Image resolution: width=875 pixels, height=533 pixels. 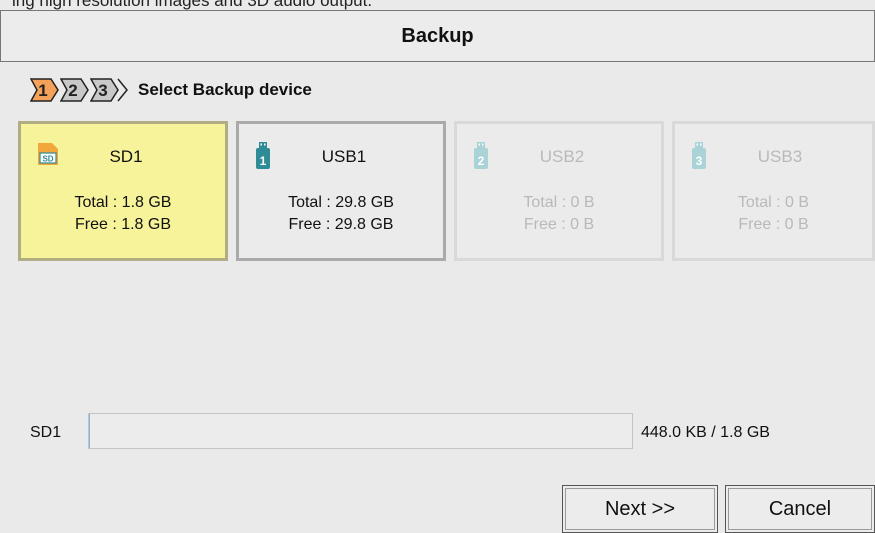 I want to click on svg-text: 2, so click(x=481, y=161).